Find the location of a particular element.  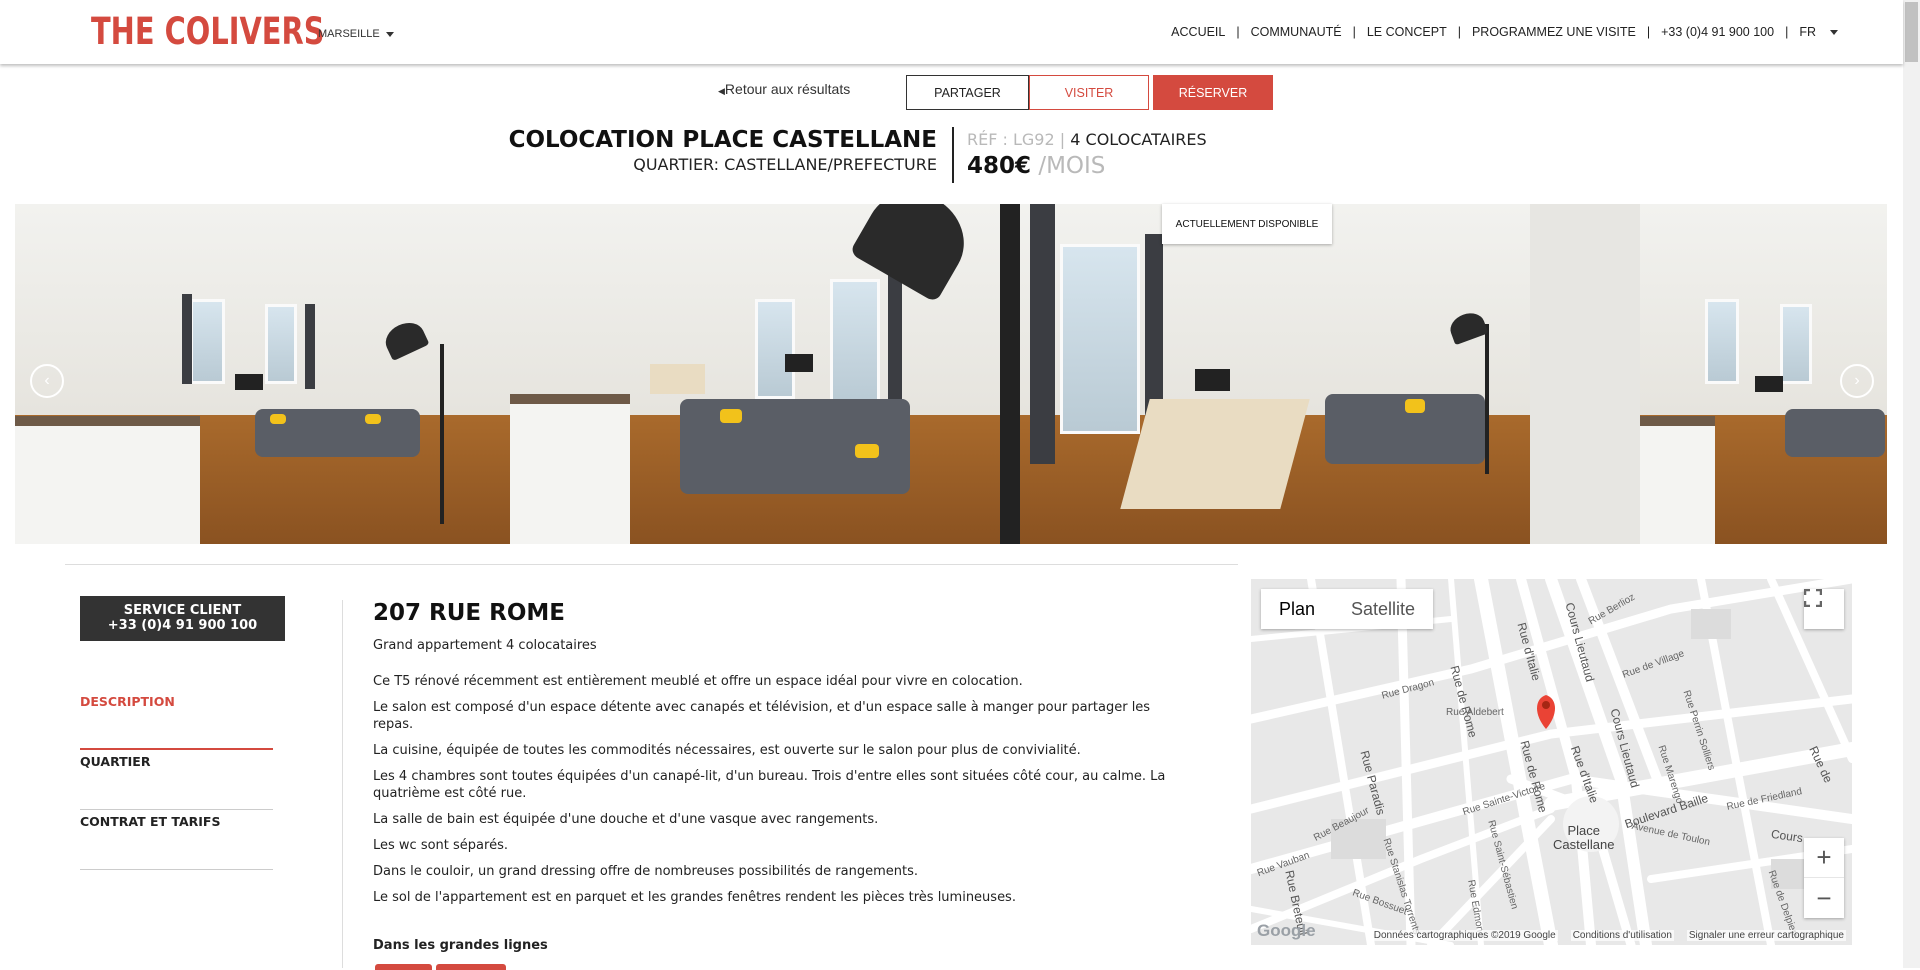

map-streets is located at coordinates (1551, 762).